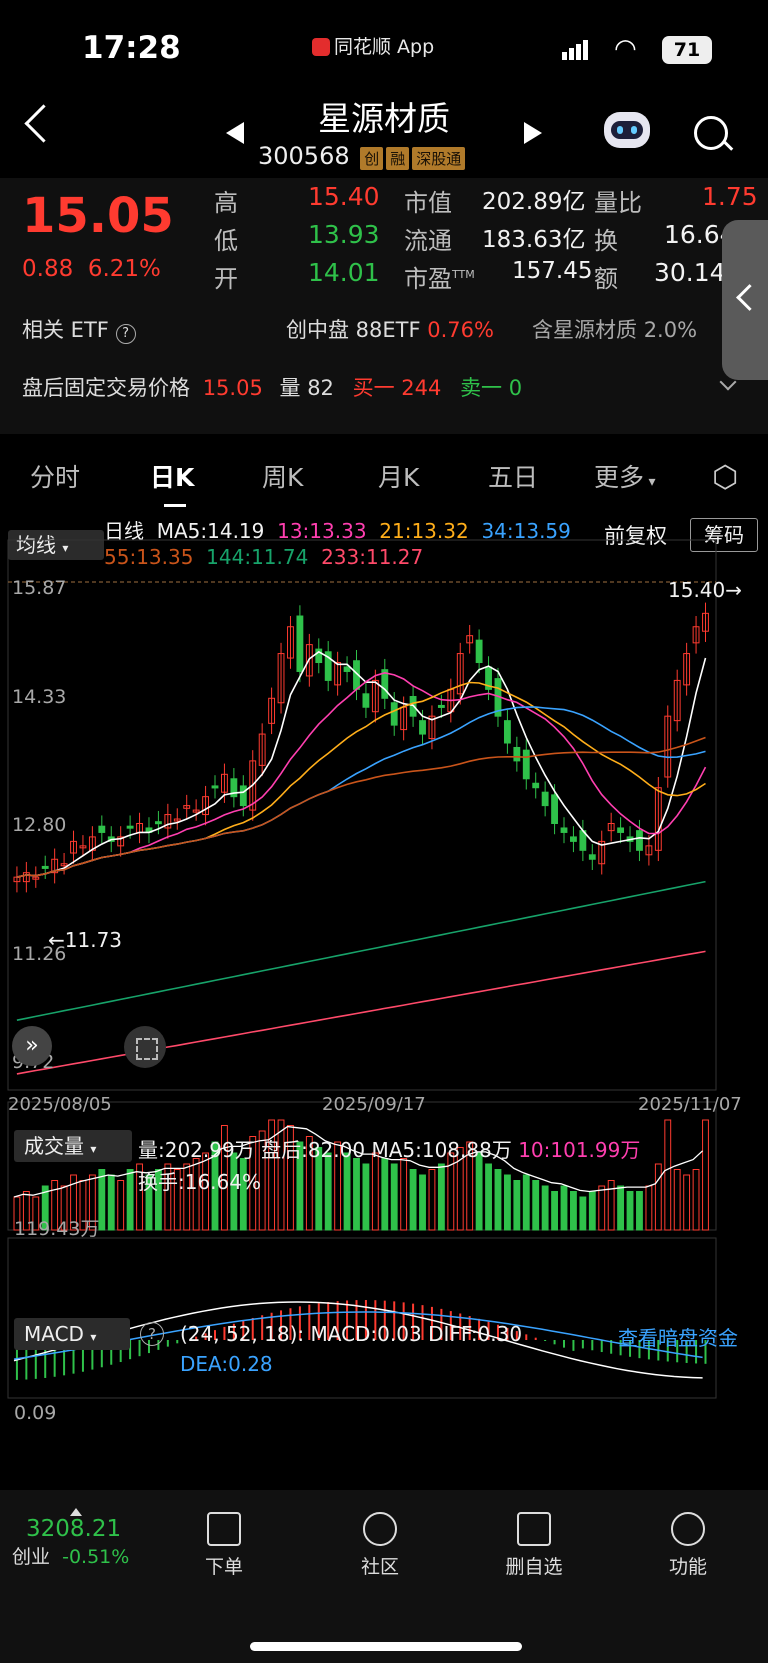  What do you see at coordinates (384, 118) in the screenshot?
I see `stock-name: 星源材质` at bounding box center [384, 118].